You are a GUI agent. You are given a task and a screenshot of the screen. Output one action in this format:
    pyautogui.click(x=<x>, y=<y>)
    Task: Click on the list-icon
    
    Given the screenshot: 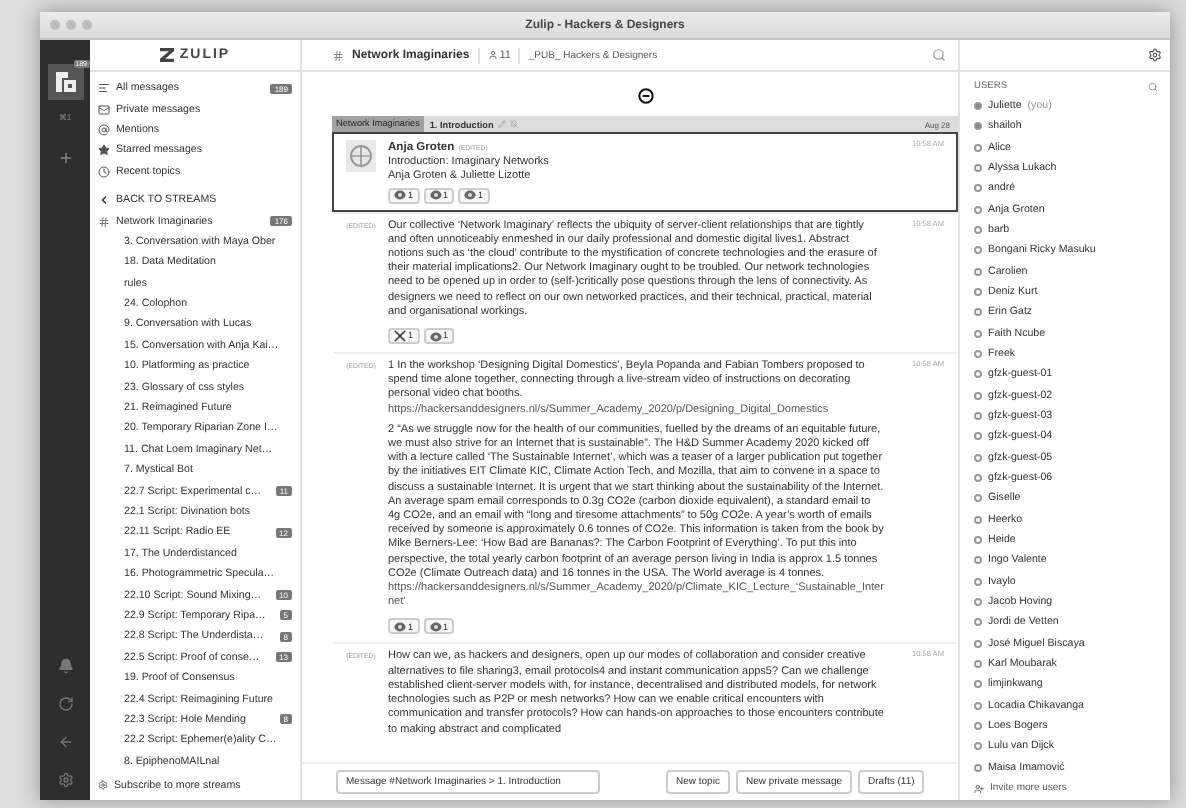 What is the action you would take?
    pyautogui.click(x=104, y=88)
    